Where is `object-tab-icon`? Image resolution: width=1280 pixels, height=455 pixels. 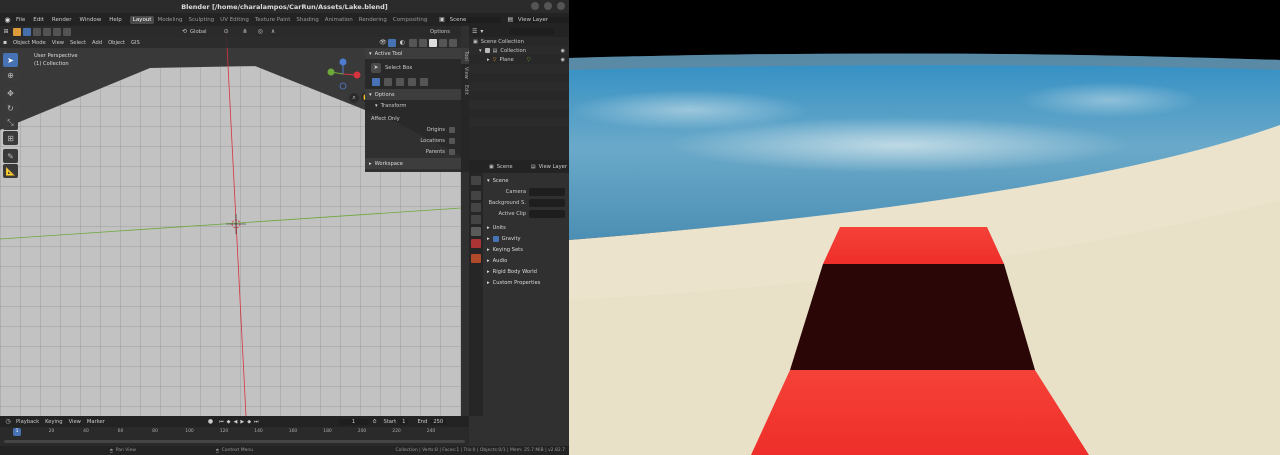 object-tab-icon is located at coordinates (476, 258).